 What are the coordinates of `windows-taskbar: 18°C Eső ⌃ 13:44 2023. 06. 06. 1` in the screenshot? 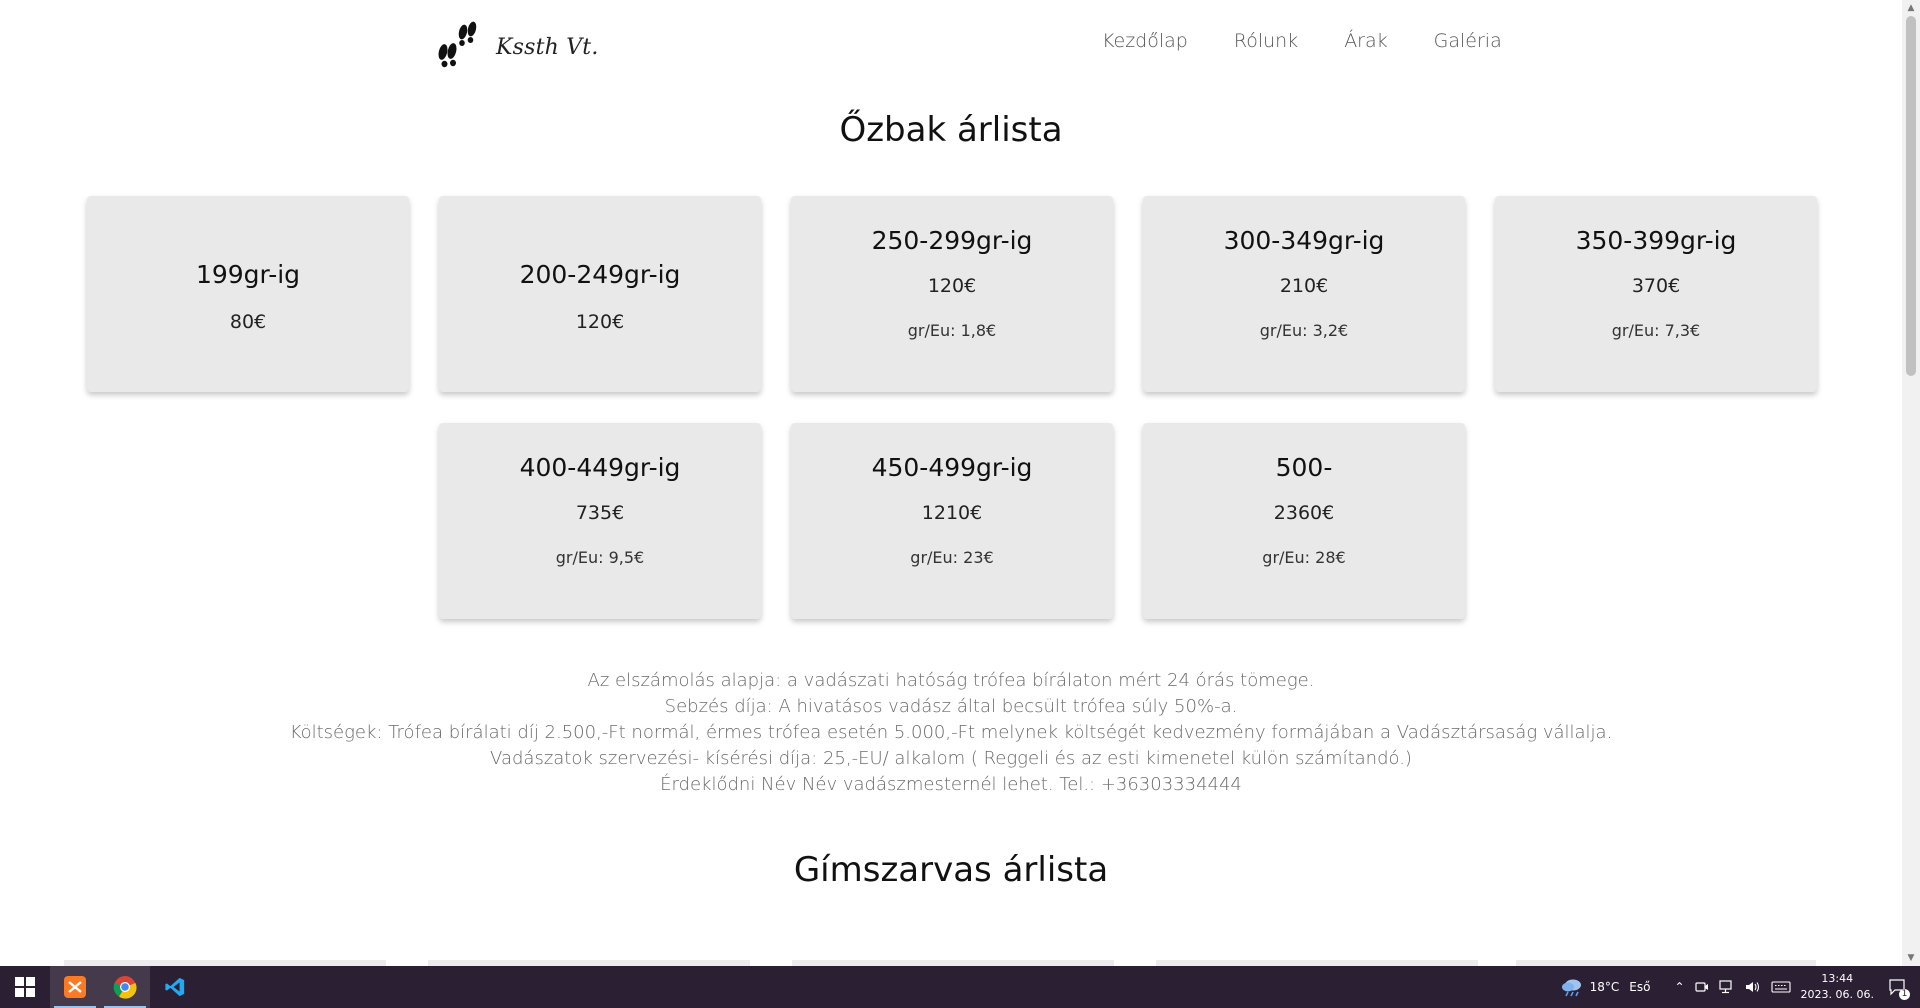 It's located at (960, 987).